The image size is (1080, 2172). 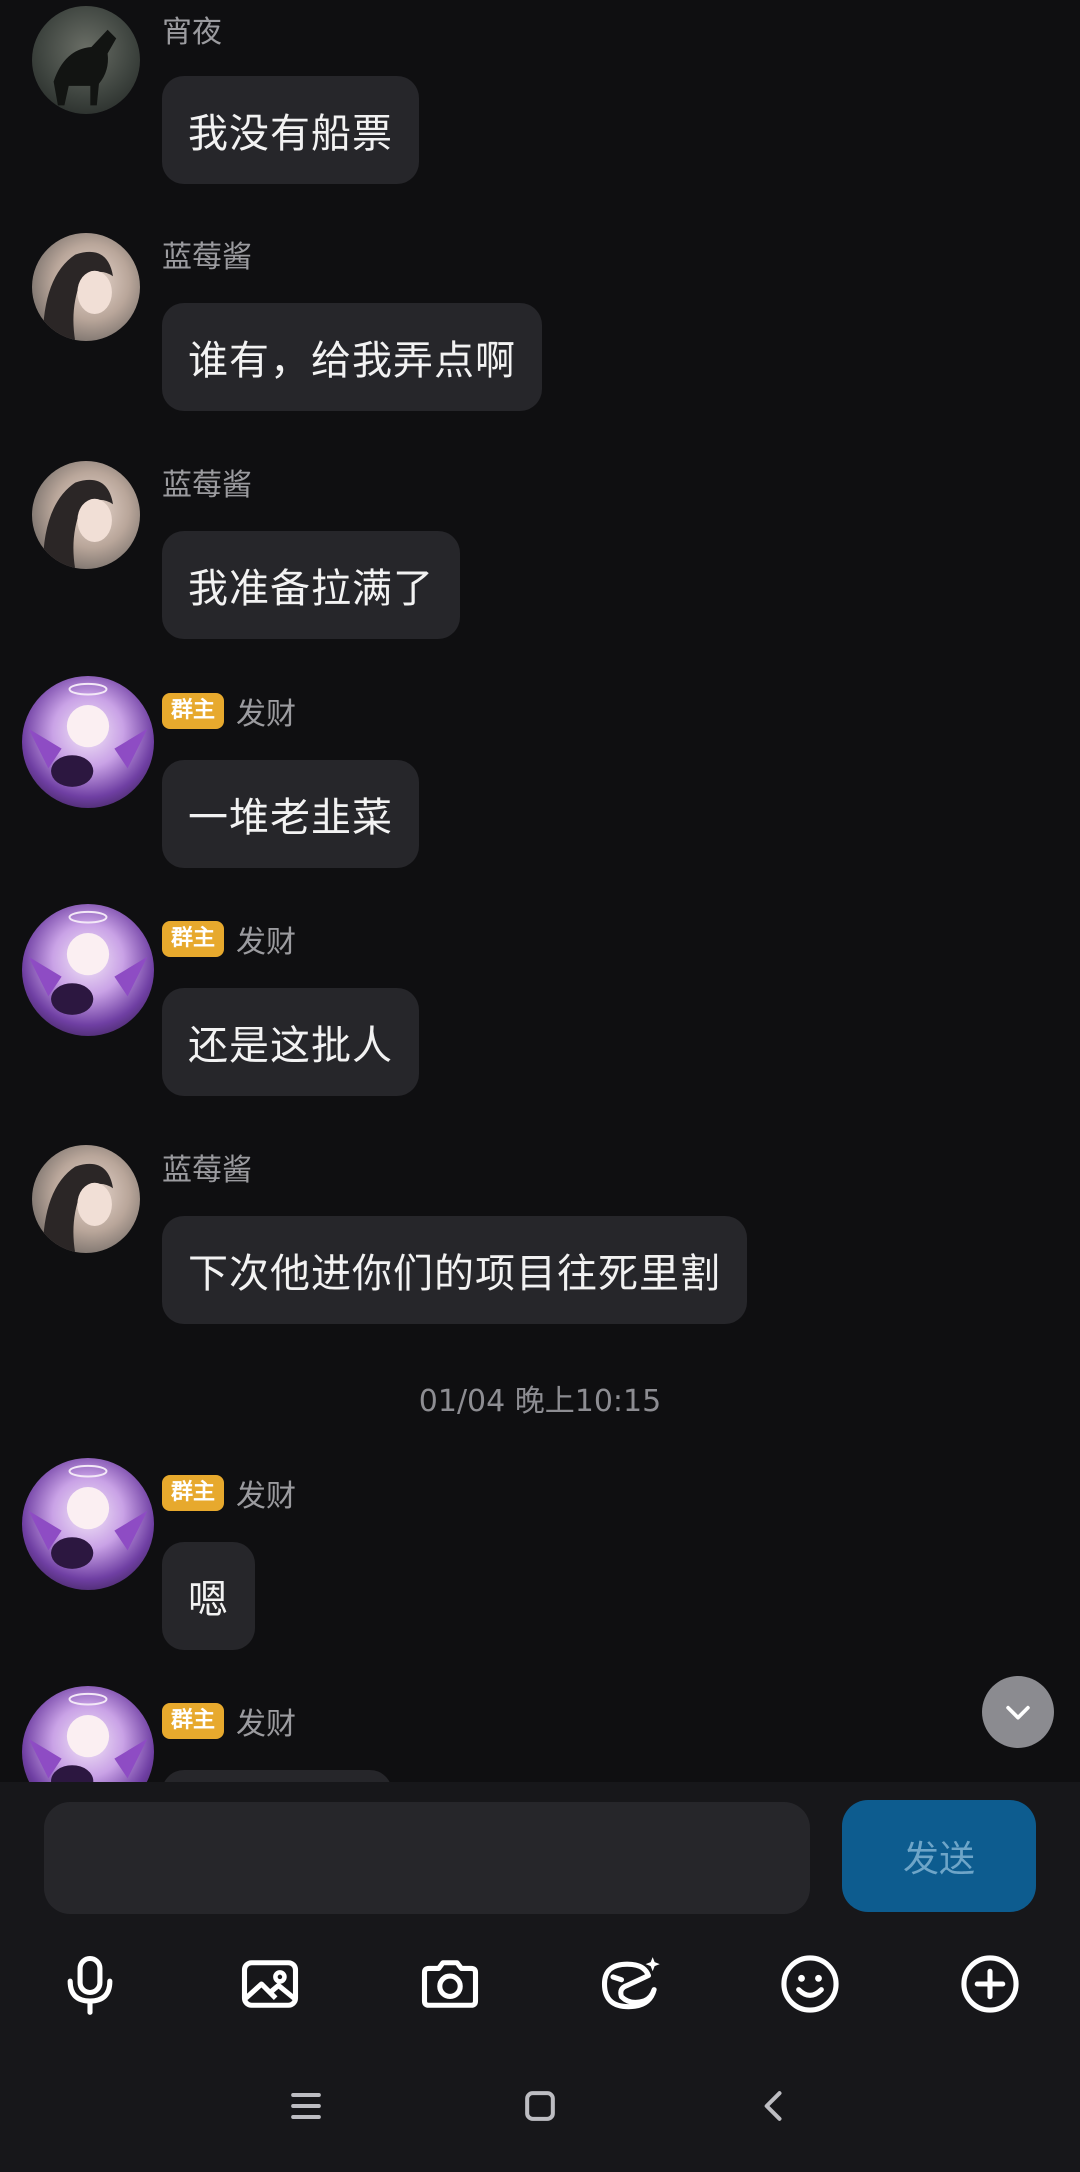 I want to click on microphone-icon, so click(x=90, y=1985).